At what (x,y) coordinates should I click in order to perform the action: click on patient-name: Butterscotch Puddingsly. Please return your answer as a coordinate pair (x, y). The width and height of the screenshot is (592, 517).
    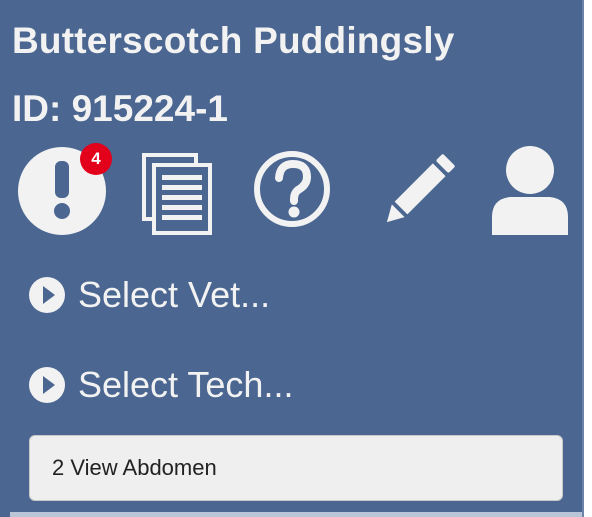
    Looking at the image, I should click on (233, 40).